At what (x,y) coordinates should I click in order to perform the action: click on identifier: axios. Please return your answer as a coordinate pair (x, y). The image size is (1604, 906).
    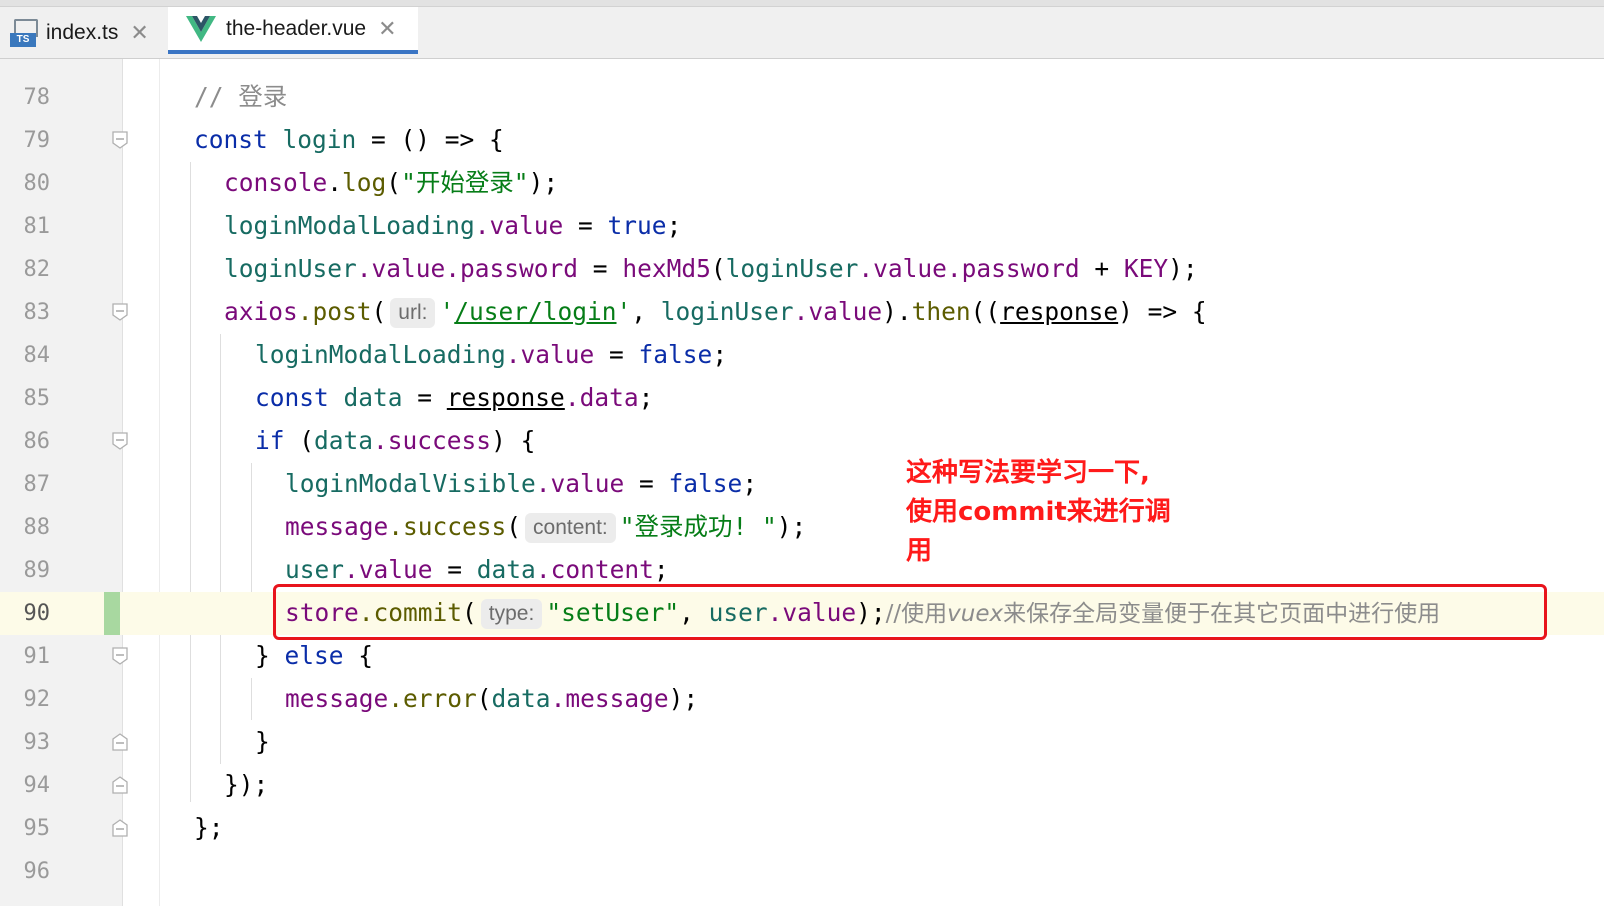
    Looking at the image, I should click on (261, 311).